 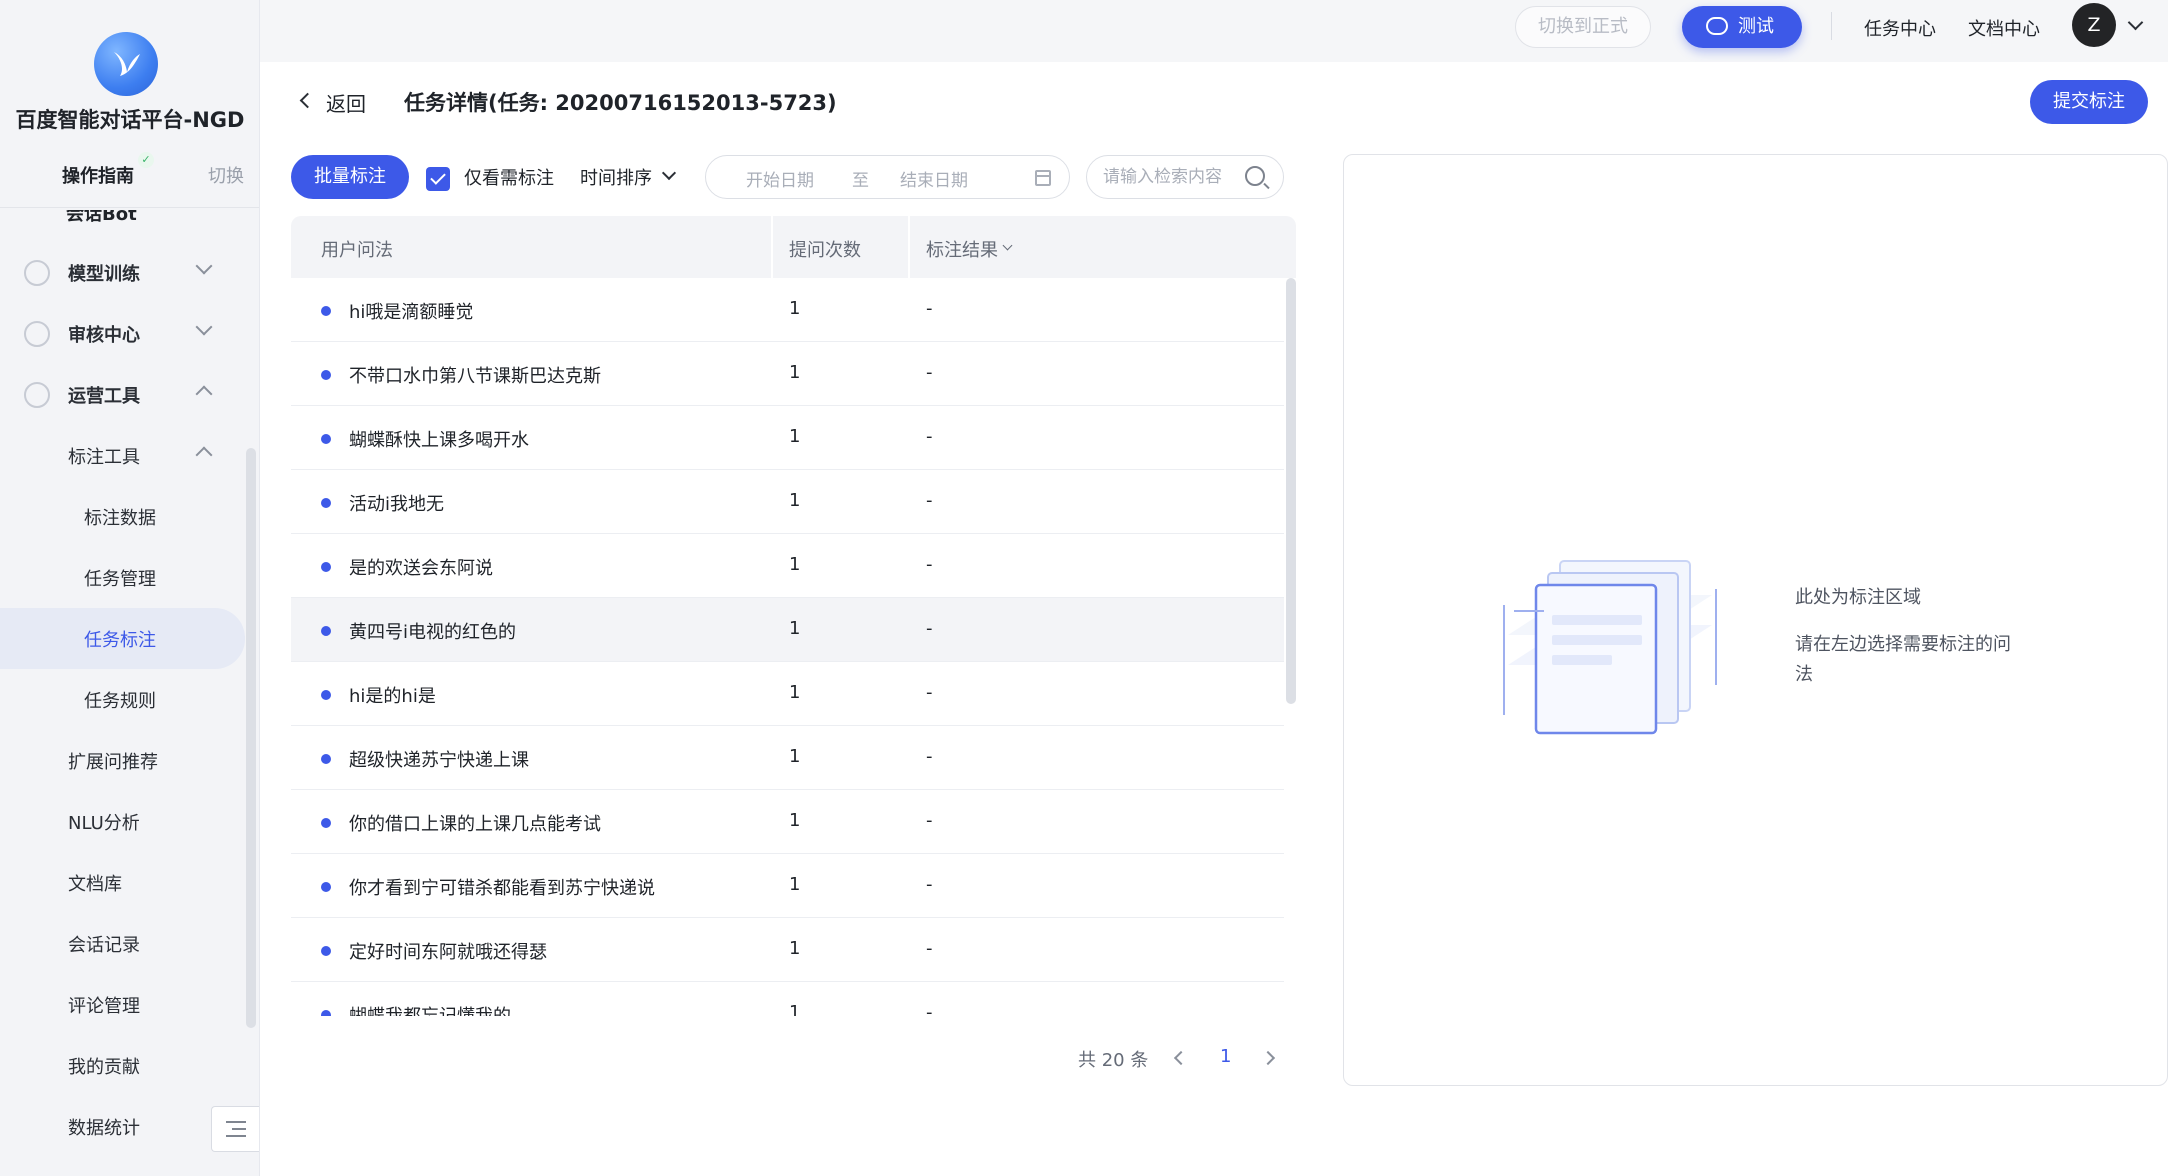 What do you see at coordinates (787, 694) in the screenshot?
I see `table-row: hi是的hi是 1 -` at bounding box center [787, 694].